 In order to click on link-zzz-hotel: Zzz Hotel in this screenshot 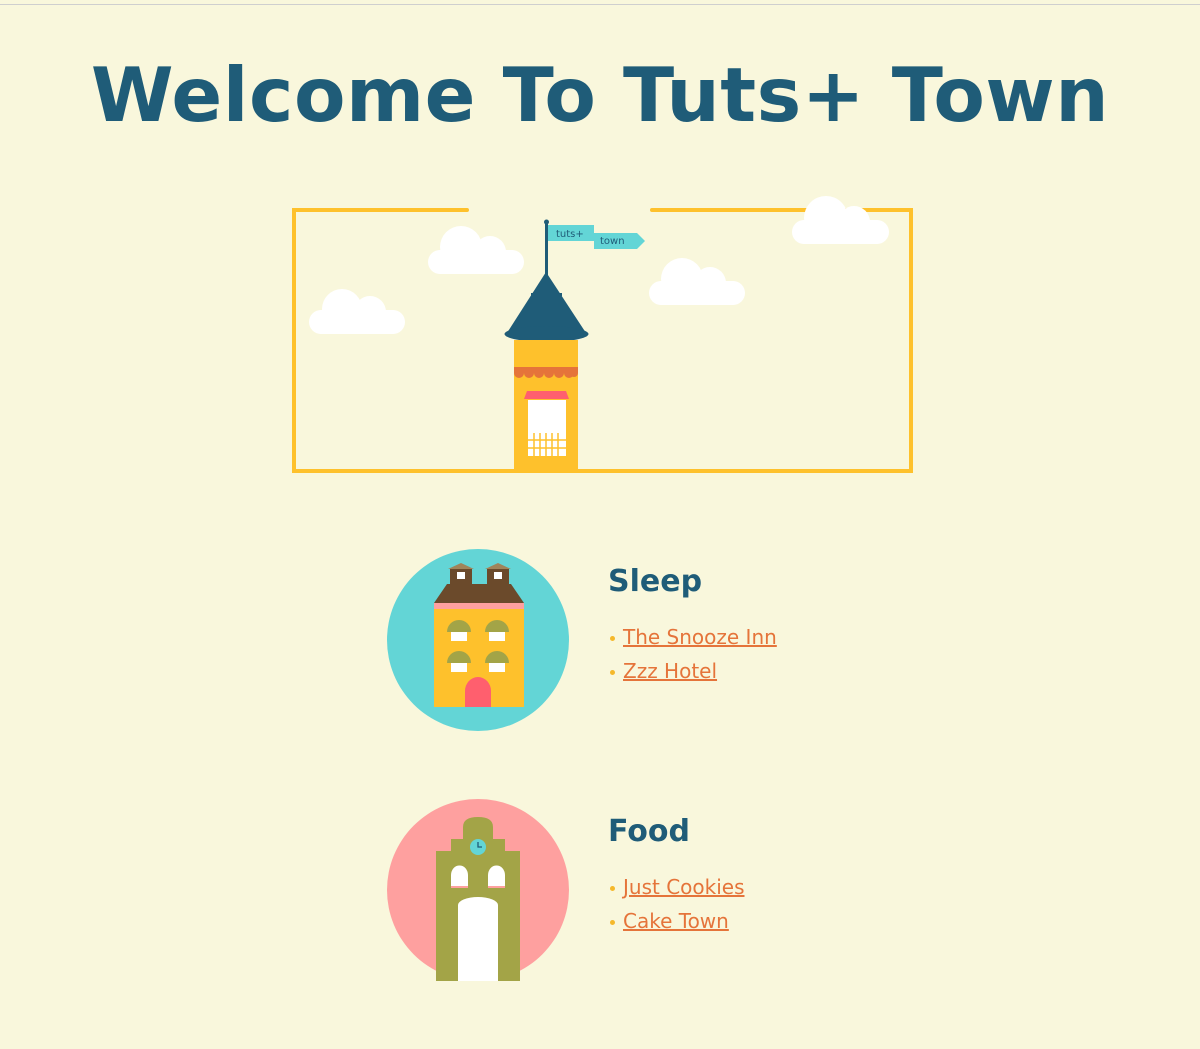, I will do `click(670, 671)`.